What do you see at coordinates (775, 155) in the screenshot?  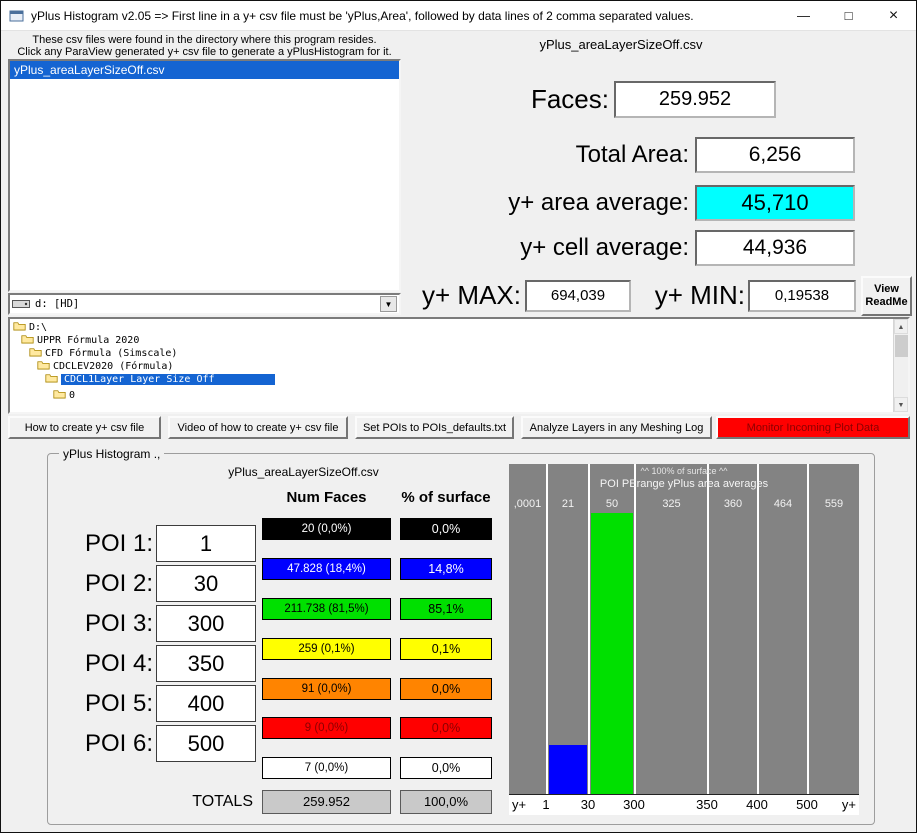 I see `total-area-value: 6,256` at bounding box center [775, 155].